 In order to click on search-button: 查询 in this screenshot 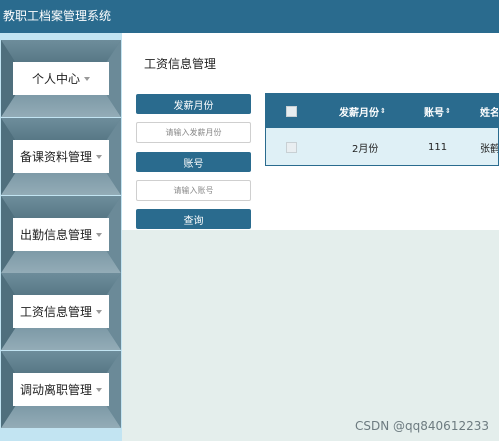, I will do `click(193, 219)`.